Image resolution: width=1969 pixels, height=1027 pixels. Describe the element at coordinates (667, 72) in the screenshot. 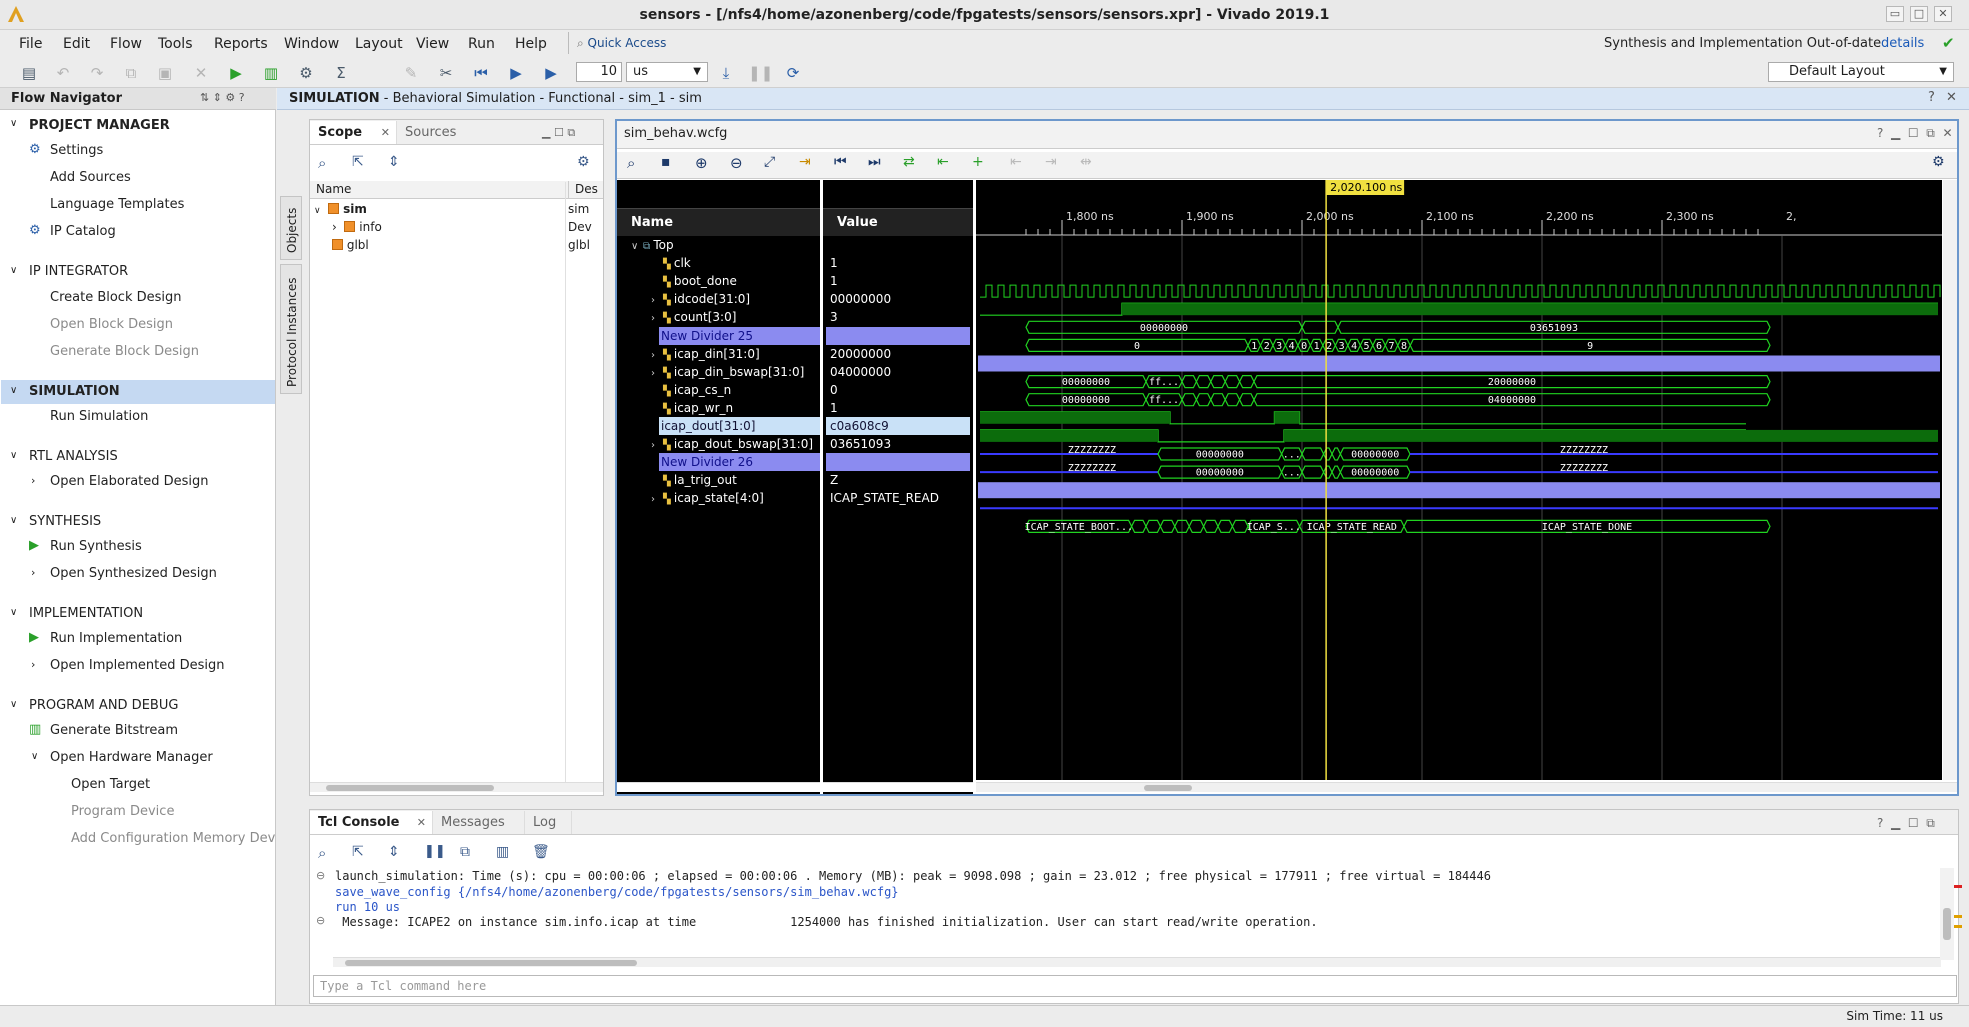

I see `run-time-unit-select: us ▼` at that location.